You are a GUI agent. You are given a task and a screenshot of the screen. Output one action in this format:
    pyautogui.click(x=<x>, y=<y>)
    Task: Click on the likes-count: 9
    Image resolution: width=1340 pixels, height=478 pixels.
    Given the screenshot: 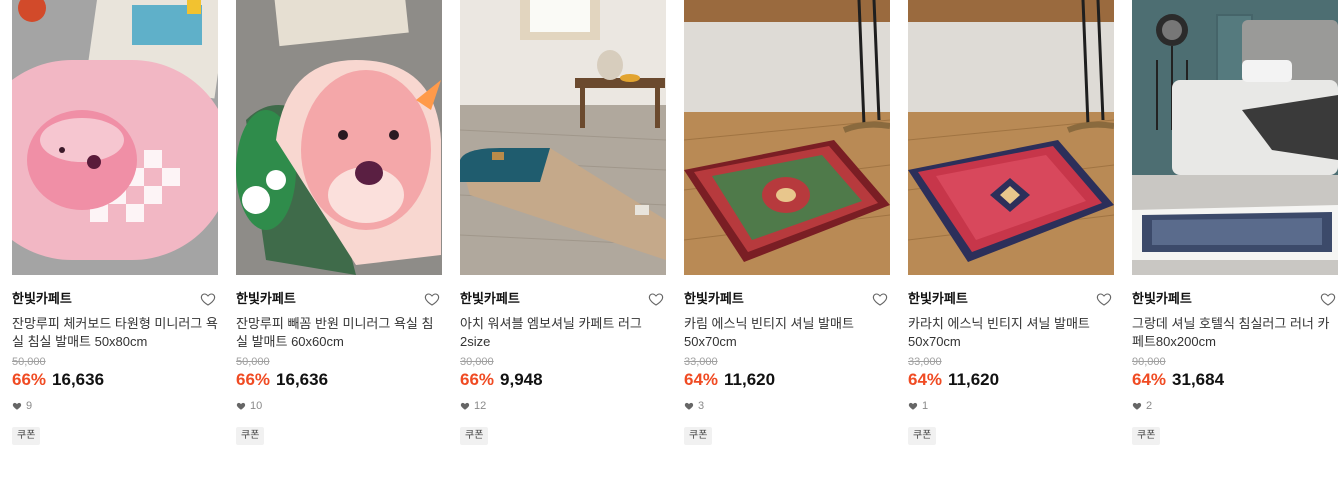 What is the action you would take?
    pyautogui.click(x=29, y=406)
    